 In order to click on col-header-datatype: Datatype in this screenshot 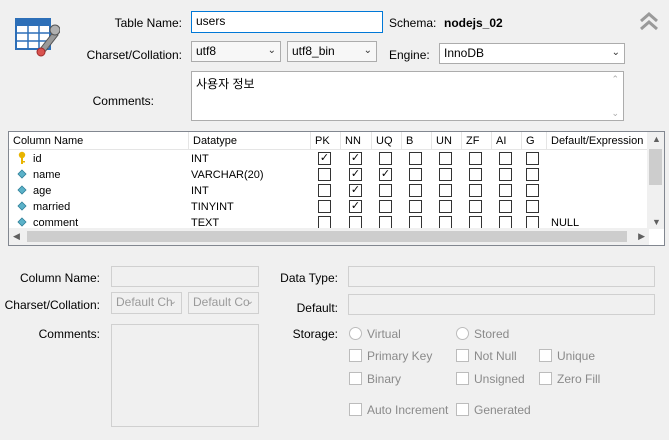, I will do `click(250, 141)`.